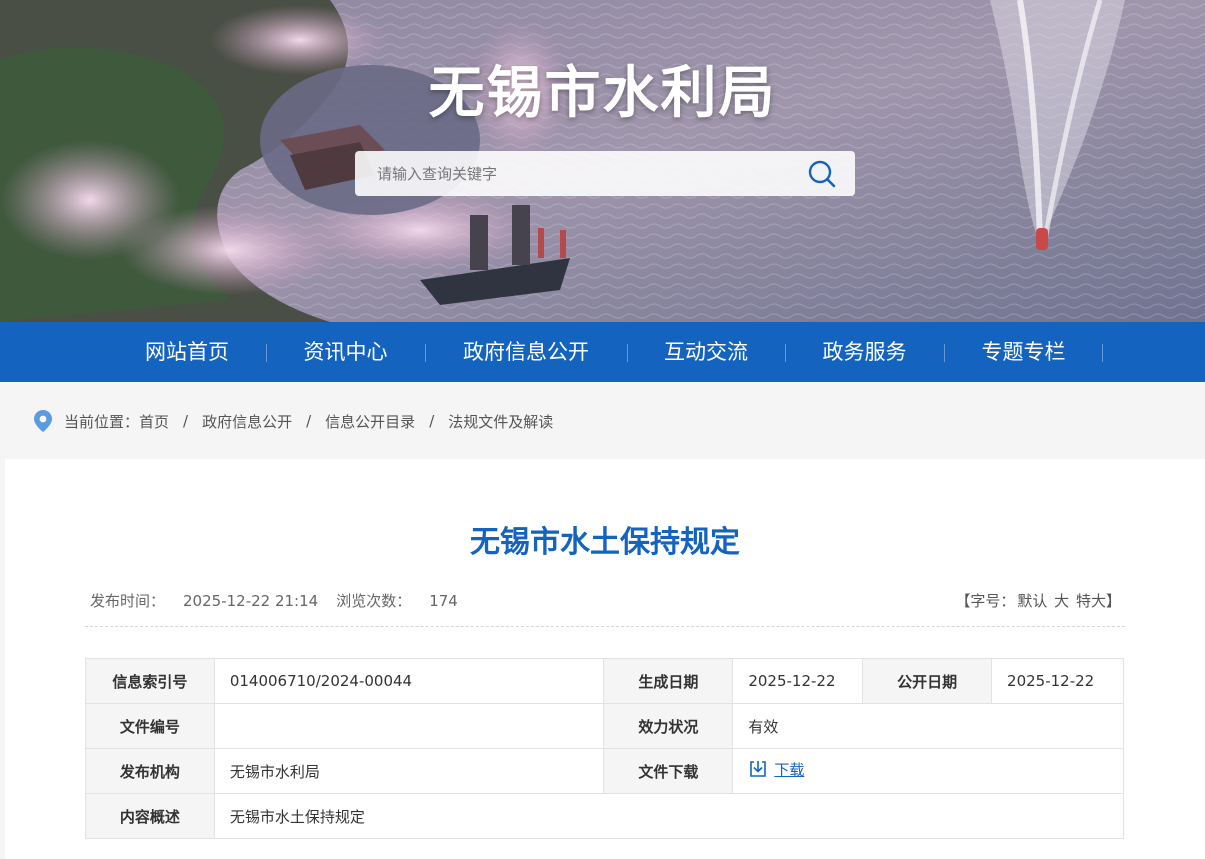 The height and width of the screenshot is (859, 1205). What do you see at coordinates (247, 421) in the screenshot?
I see `breadcrumb-gov-info: 政府信息公开` at bounding box center [247, 421].